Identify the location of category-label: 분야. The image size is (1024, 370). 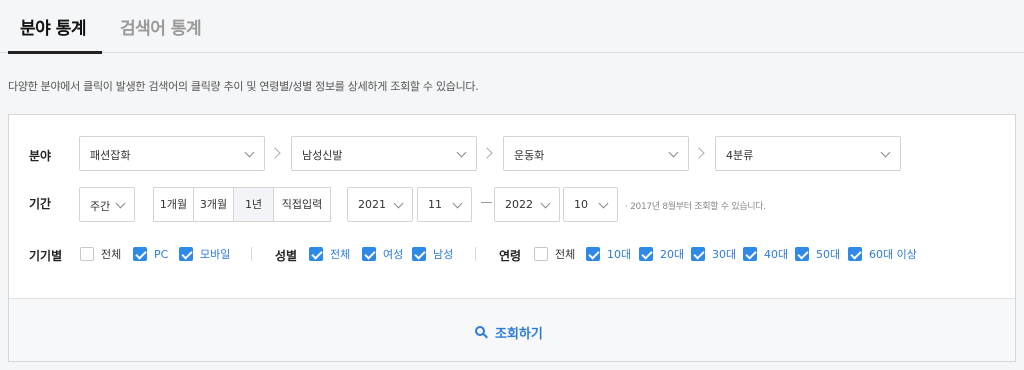
(40, 156).